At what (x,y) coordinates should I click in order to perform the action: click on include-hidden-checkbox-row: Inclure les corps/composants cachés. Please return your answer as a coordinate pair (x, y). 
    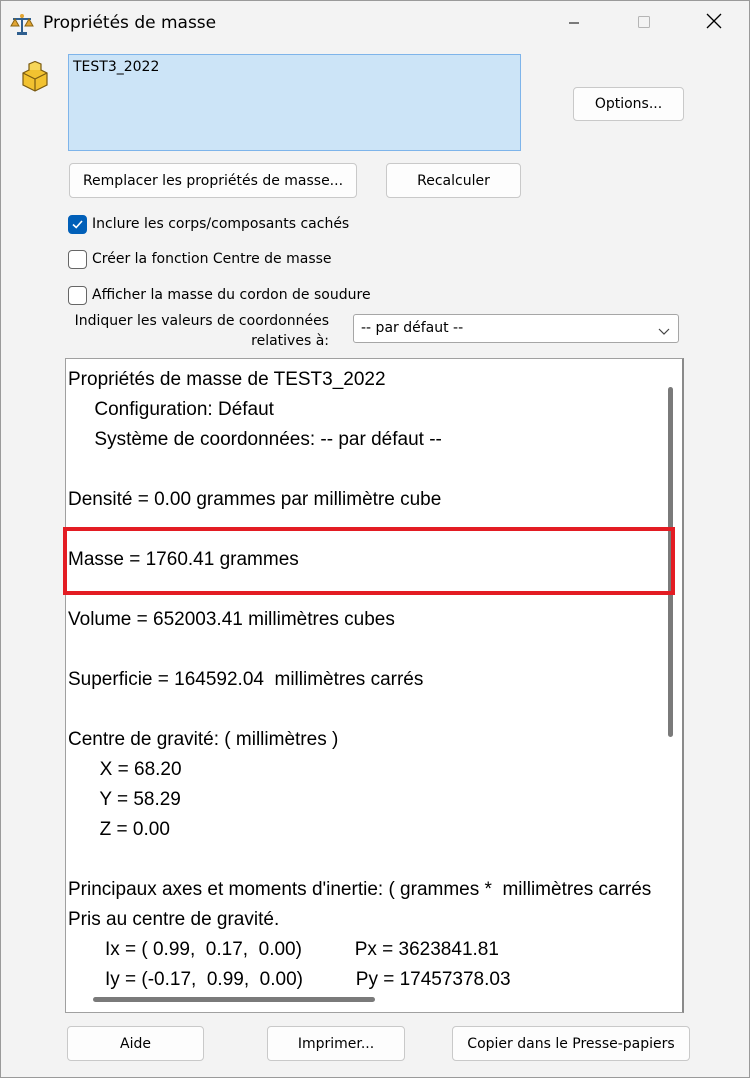
    Looking at the image, I should click on (208, 224).